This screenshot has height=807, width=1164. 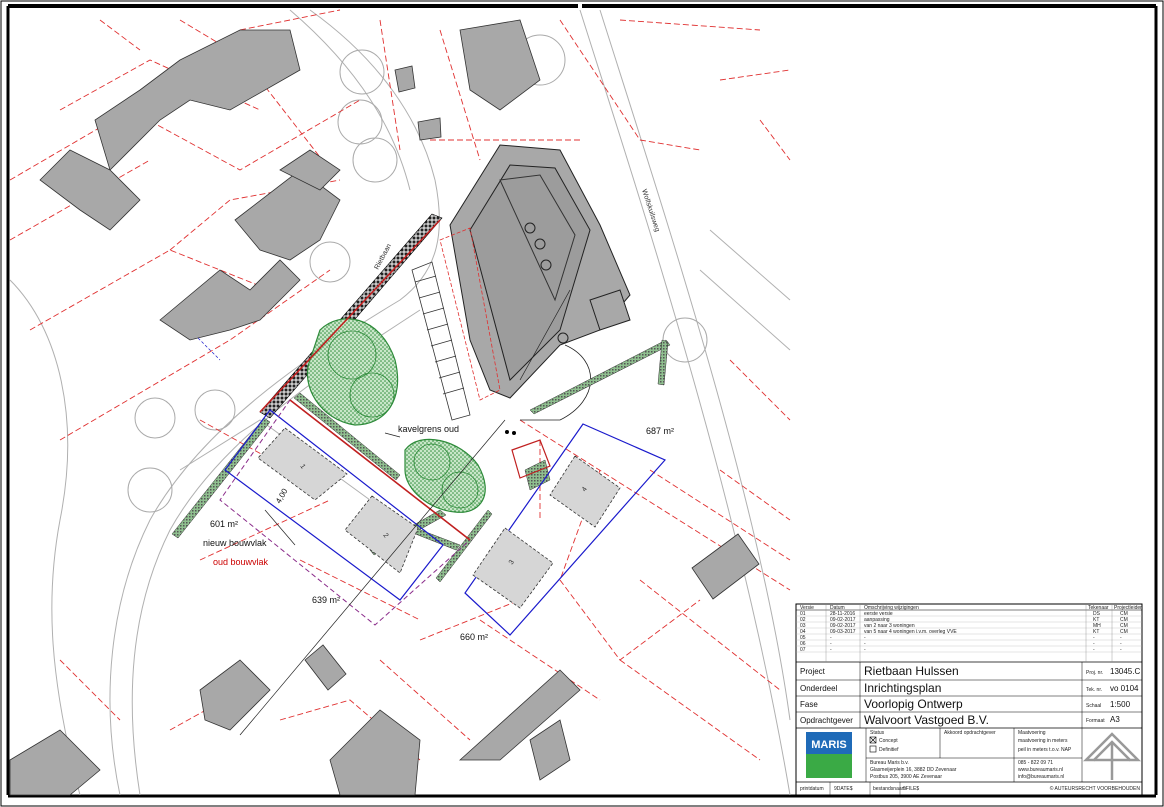 I want to click on area-label-lot-1: 601 m², so click(x=224, y=524).